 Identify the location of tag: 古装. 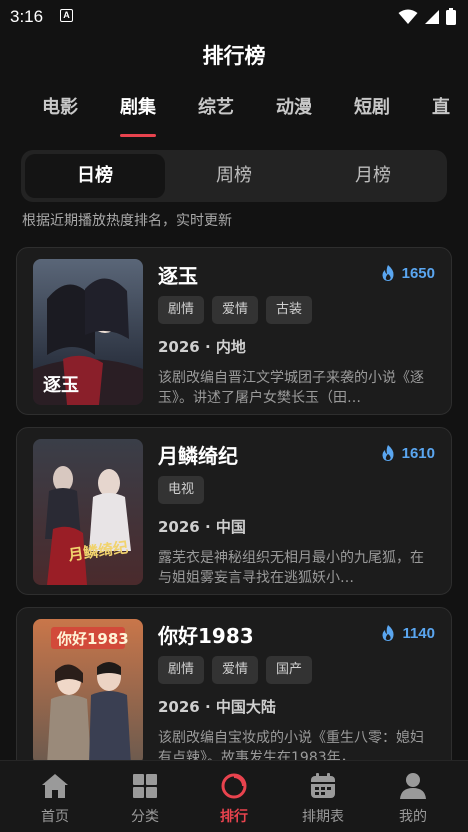
(289, 310).